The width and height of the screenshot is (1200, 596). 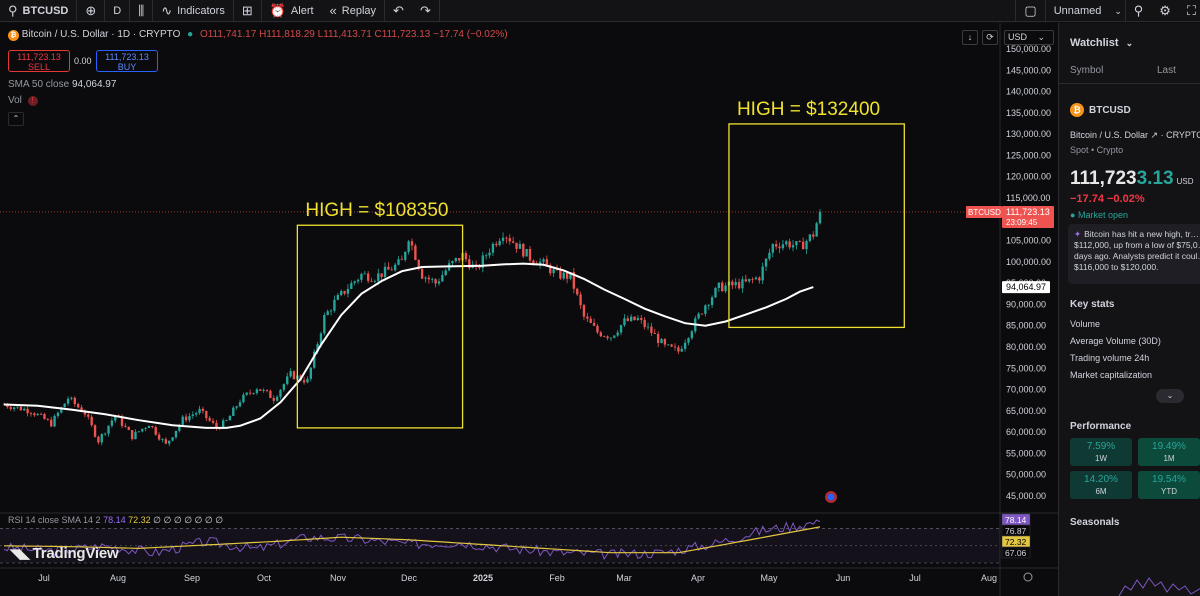 What do you see at coordinates (39, 57) in the screenshot?
I see `sell-price: 111,723.13` at bounding box center [39, 57].